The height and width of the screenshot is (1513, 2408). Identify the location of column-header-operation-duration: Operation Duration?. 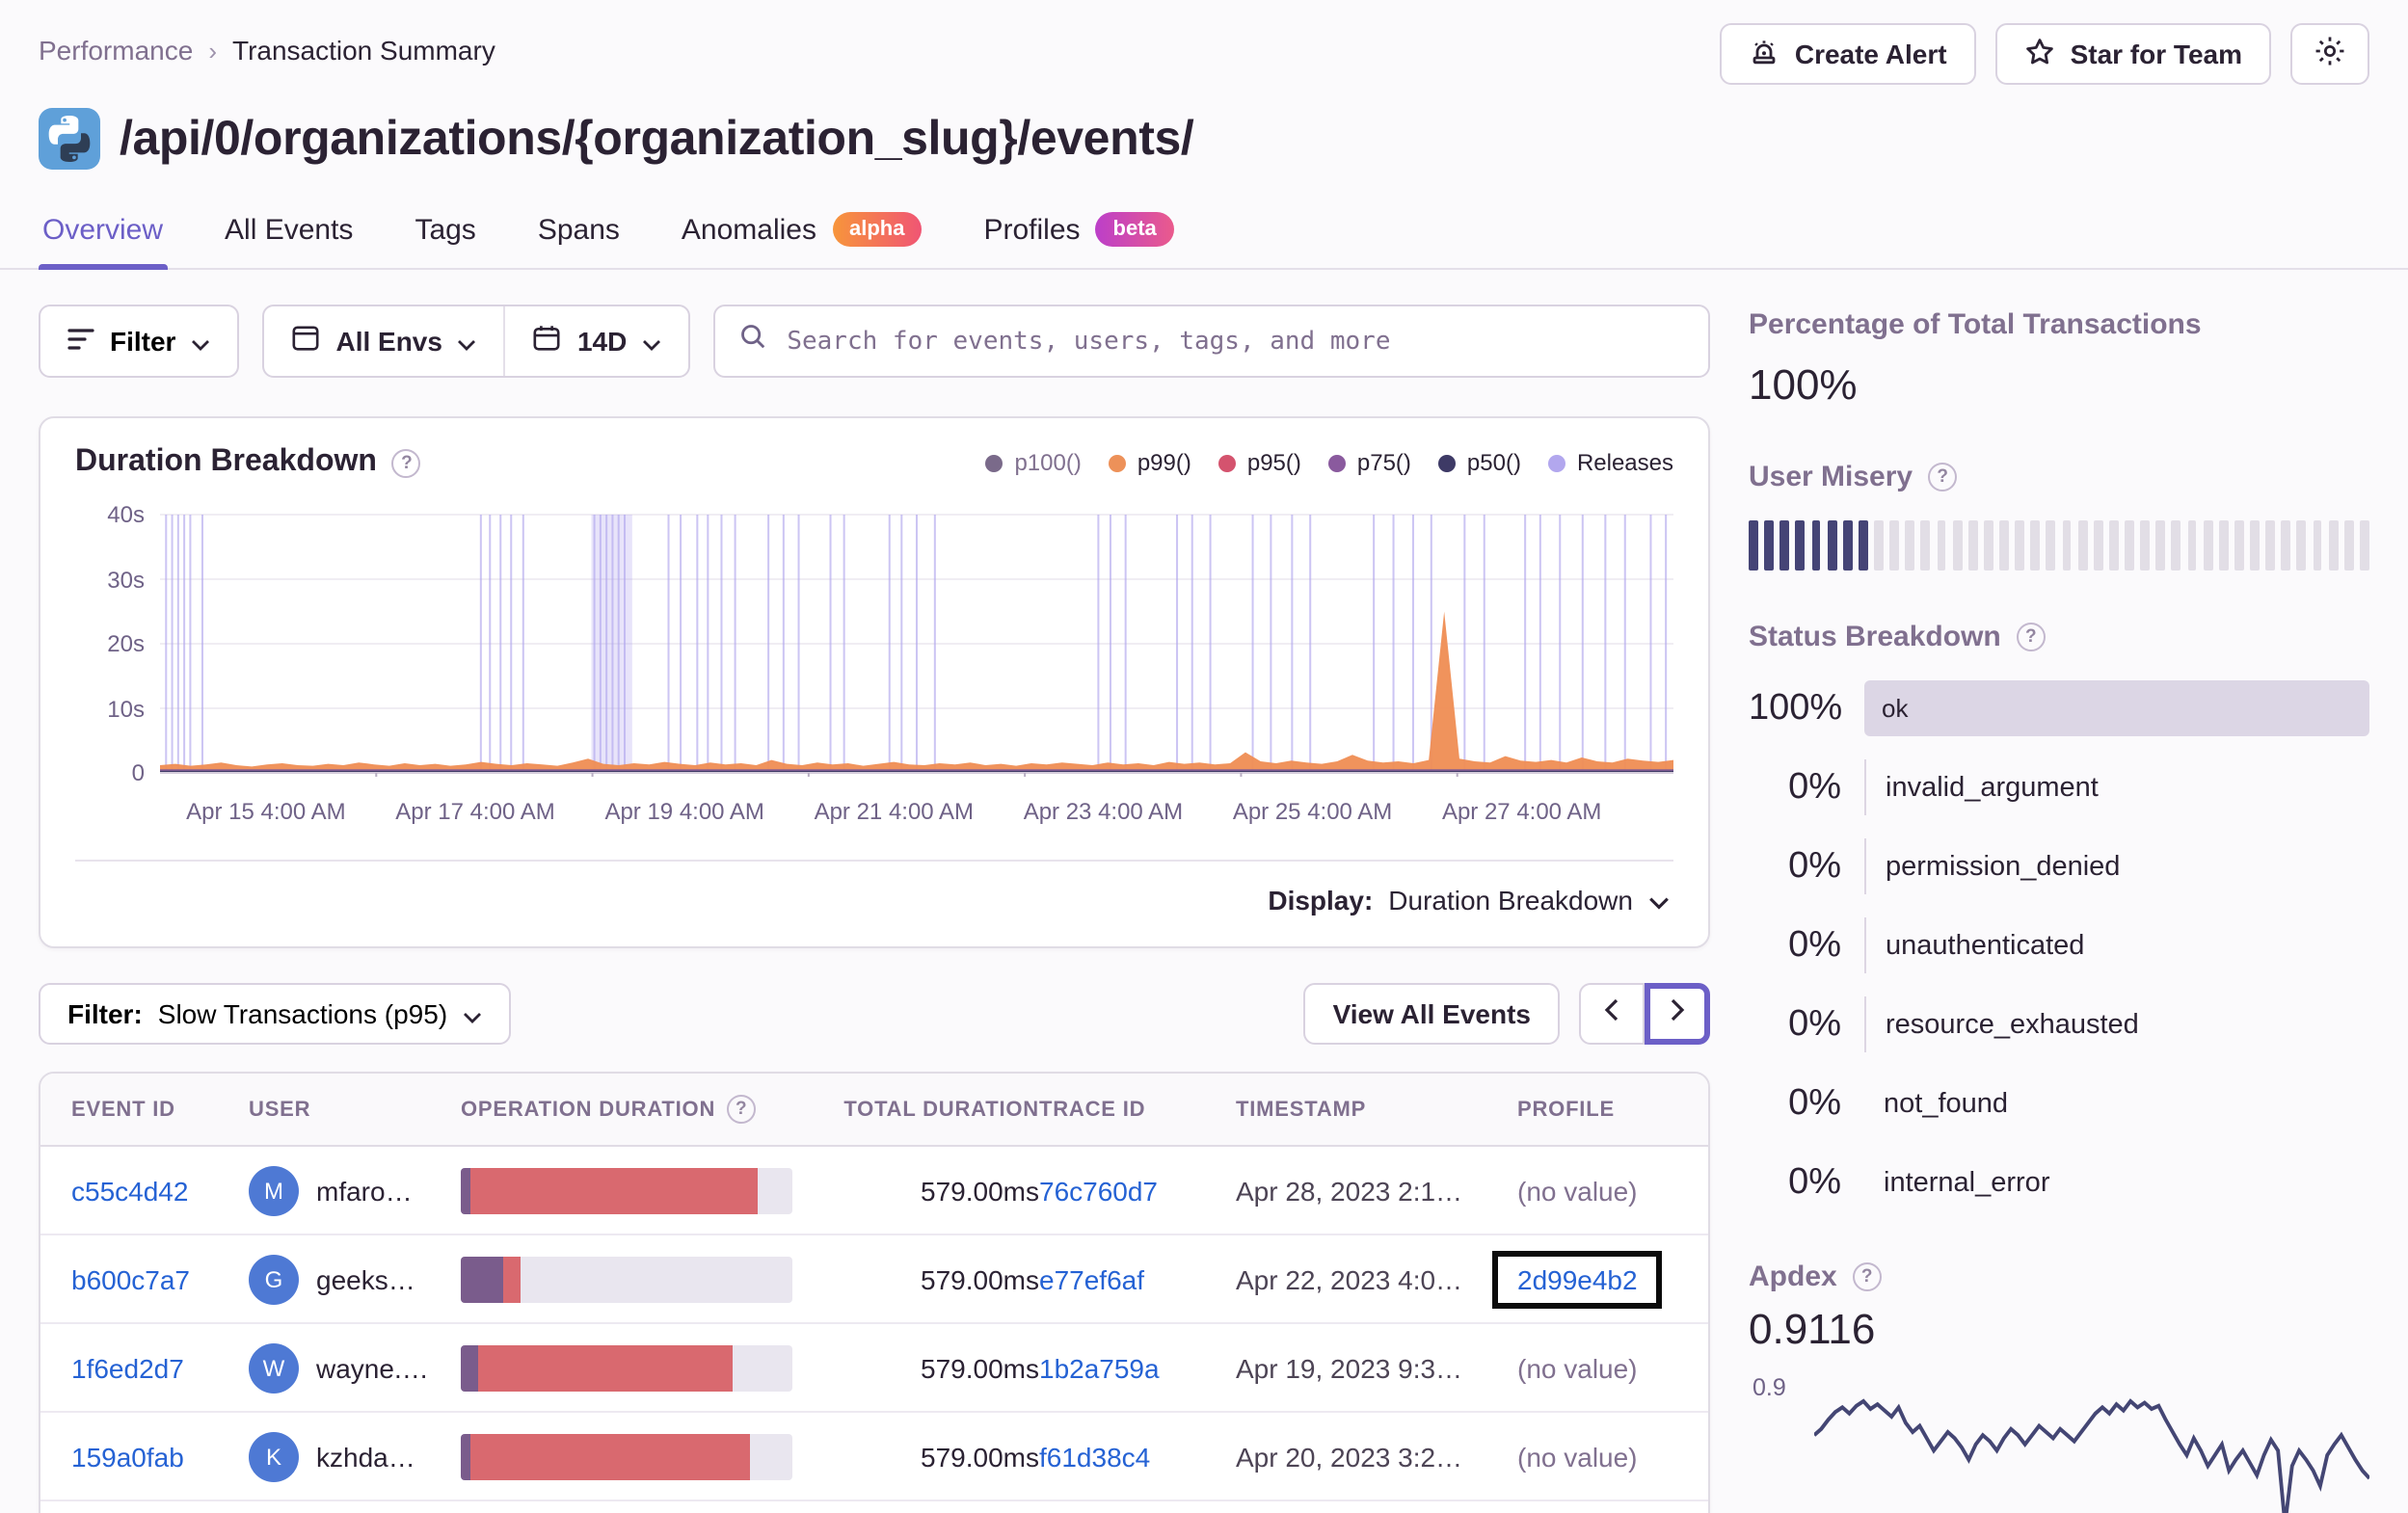
(650, 1109).